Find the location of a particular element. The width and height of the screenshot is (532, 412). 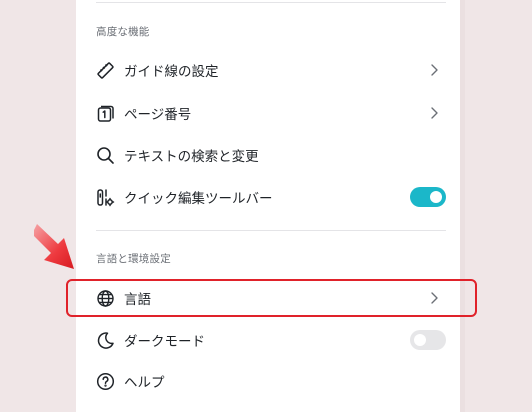

menu-item-find-replace-label: テキストの検索と変更 is located at coordinates (191, 157).